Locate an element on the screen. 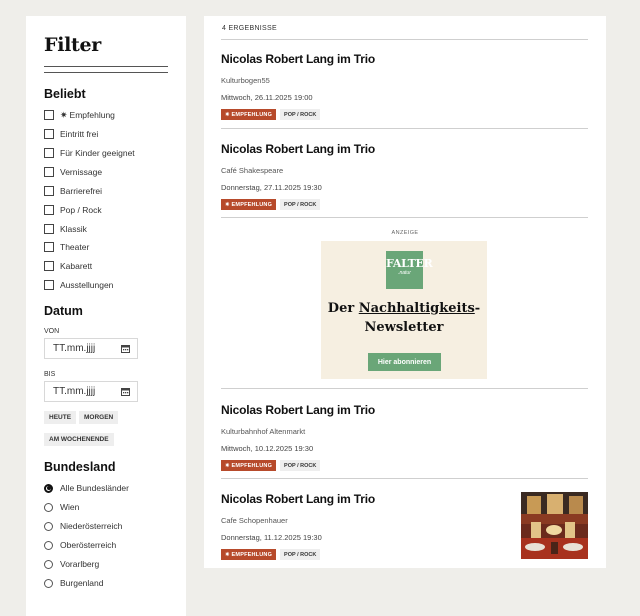  event-date: Mittwoch, 10.12.2025 19:30 is located at coordinates (267, 448).